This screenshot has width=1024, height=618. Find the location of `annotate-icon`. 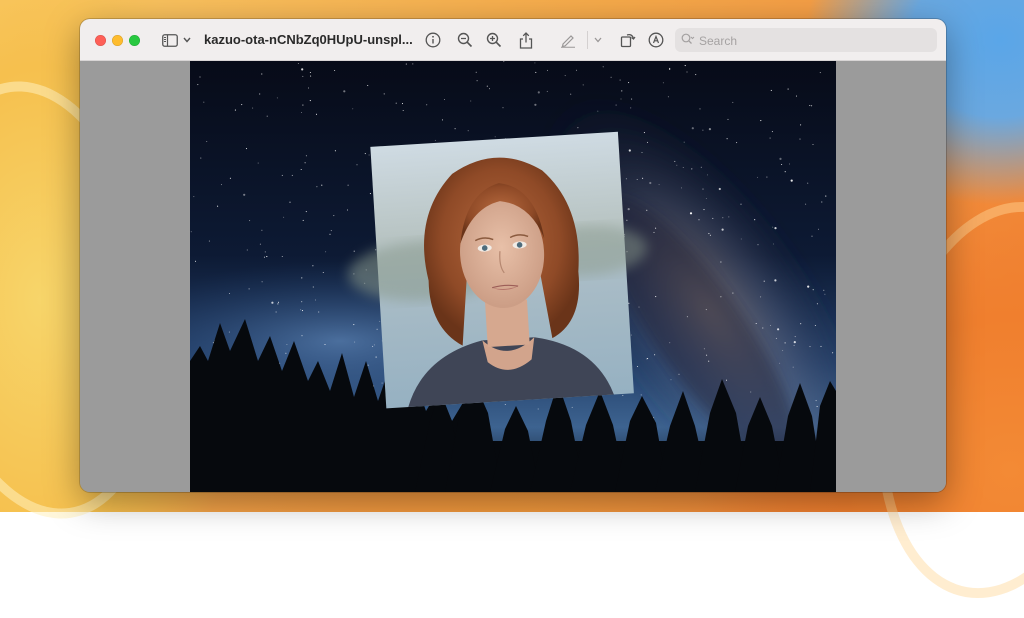

annotate-icon is located at coordinates (656, 40).